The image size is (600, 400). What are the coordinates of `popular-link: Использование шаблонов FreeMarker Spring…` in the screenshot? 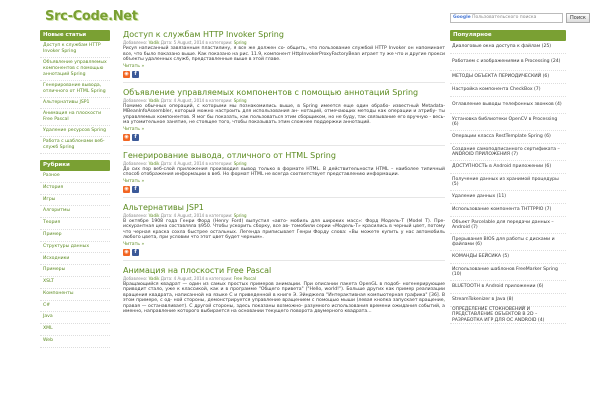 It's located at (508, 272).